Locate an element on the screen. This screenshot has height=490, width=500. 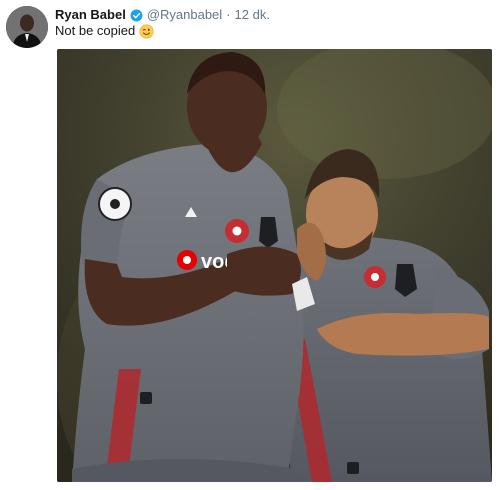
author-handle: @Ryanbabel is located at coordinates (184, 15).